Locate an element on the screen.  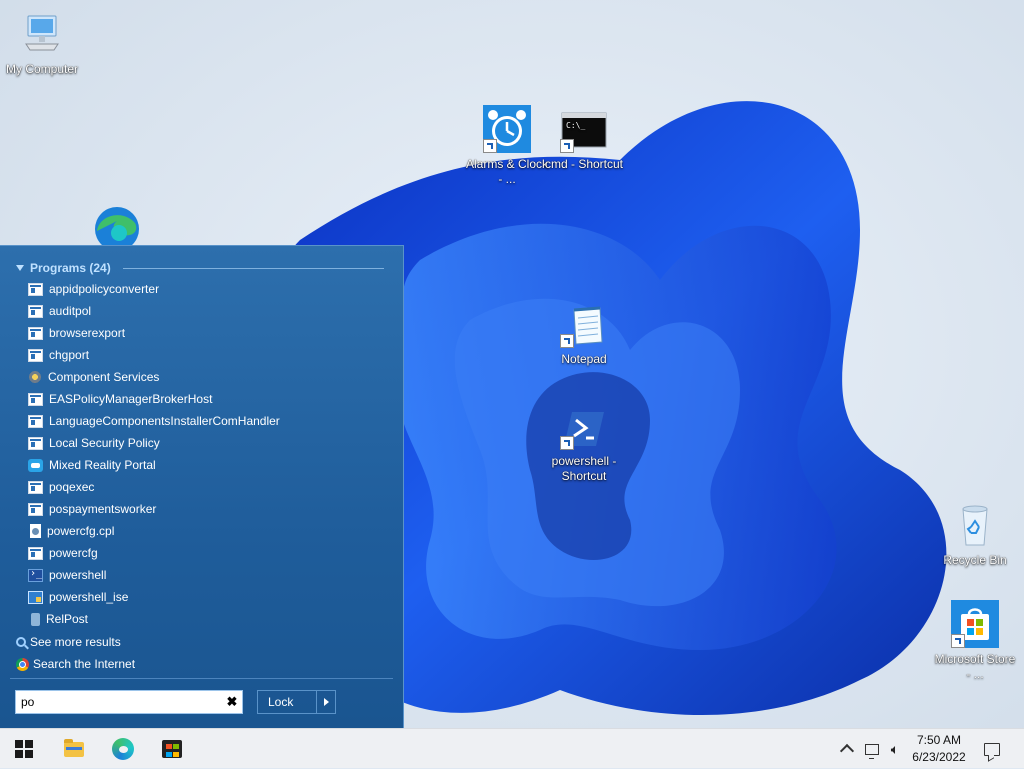
program-label: RelPost is located at coordinates (67, 619).